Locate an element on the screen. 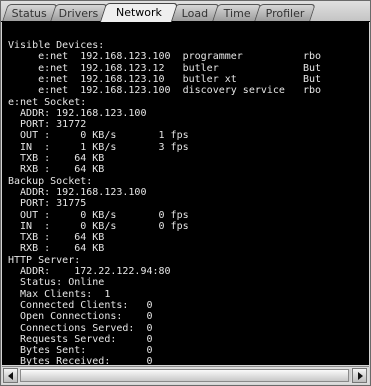  tab-status: Status is located at coordinates (30, 12).